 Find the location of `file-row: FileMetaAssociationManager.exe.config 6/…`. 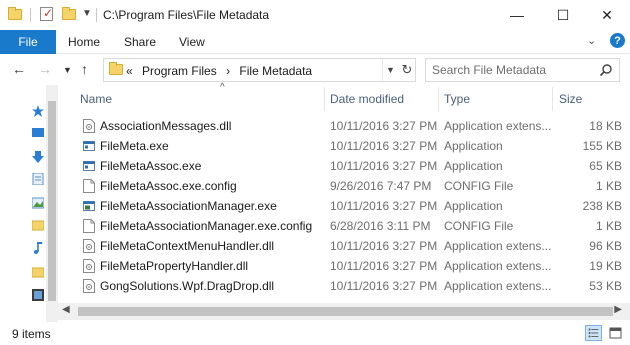

file-row: FileMetaAssociationManager.exe.config 6/… is located at coordinates (352, 226).